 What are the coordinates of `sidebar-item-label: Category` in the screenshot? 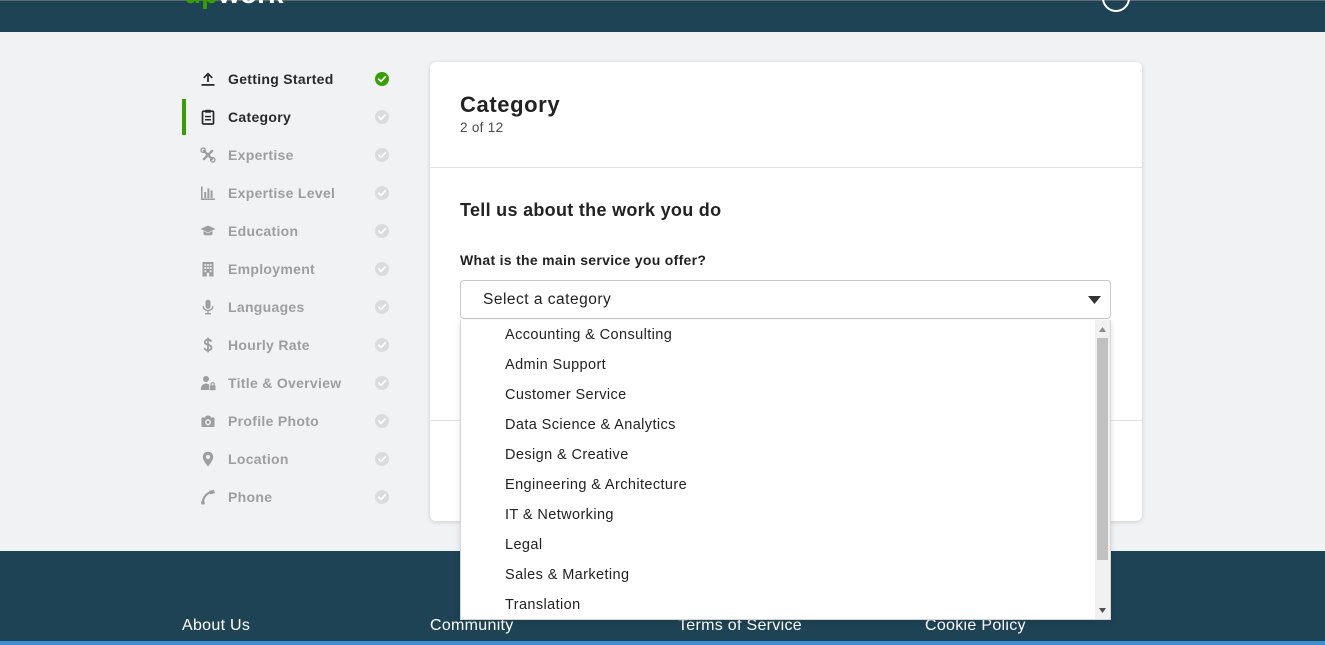 It's located at (260, 117).